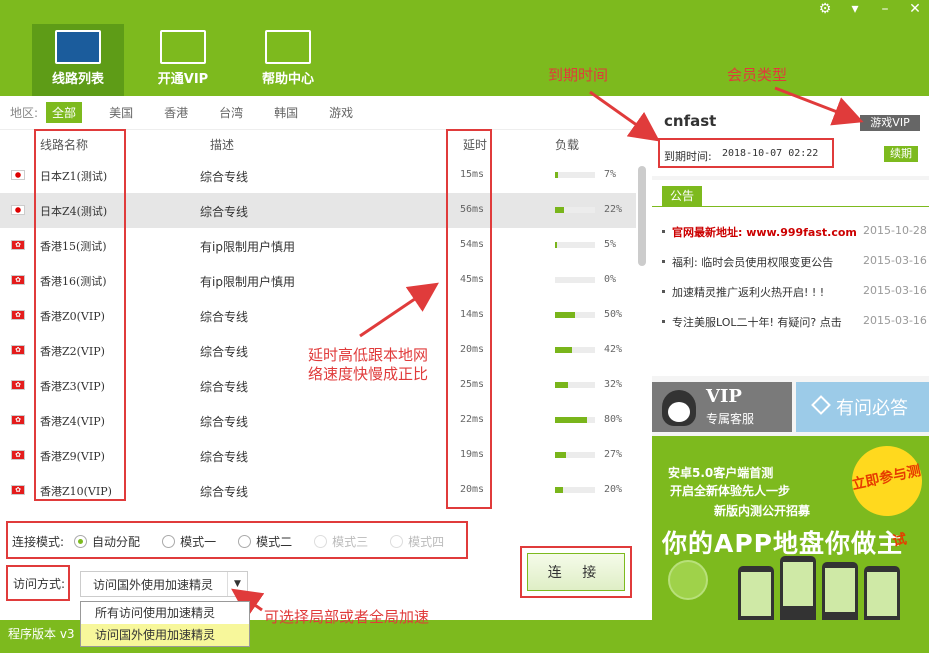 This screenshot has height=653, width=929. Describe the element at coordinates (107, 541) in the screenshot. I see `mode-auto-radio: 自动分配` at that location.